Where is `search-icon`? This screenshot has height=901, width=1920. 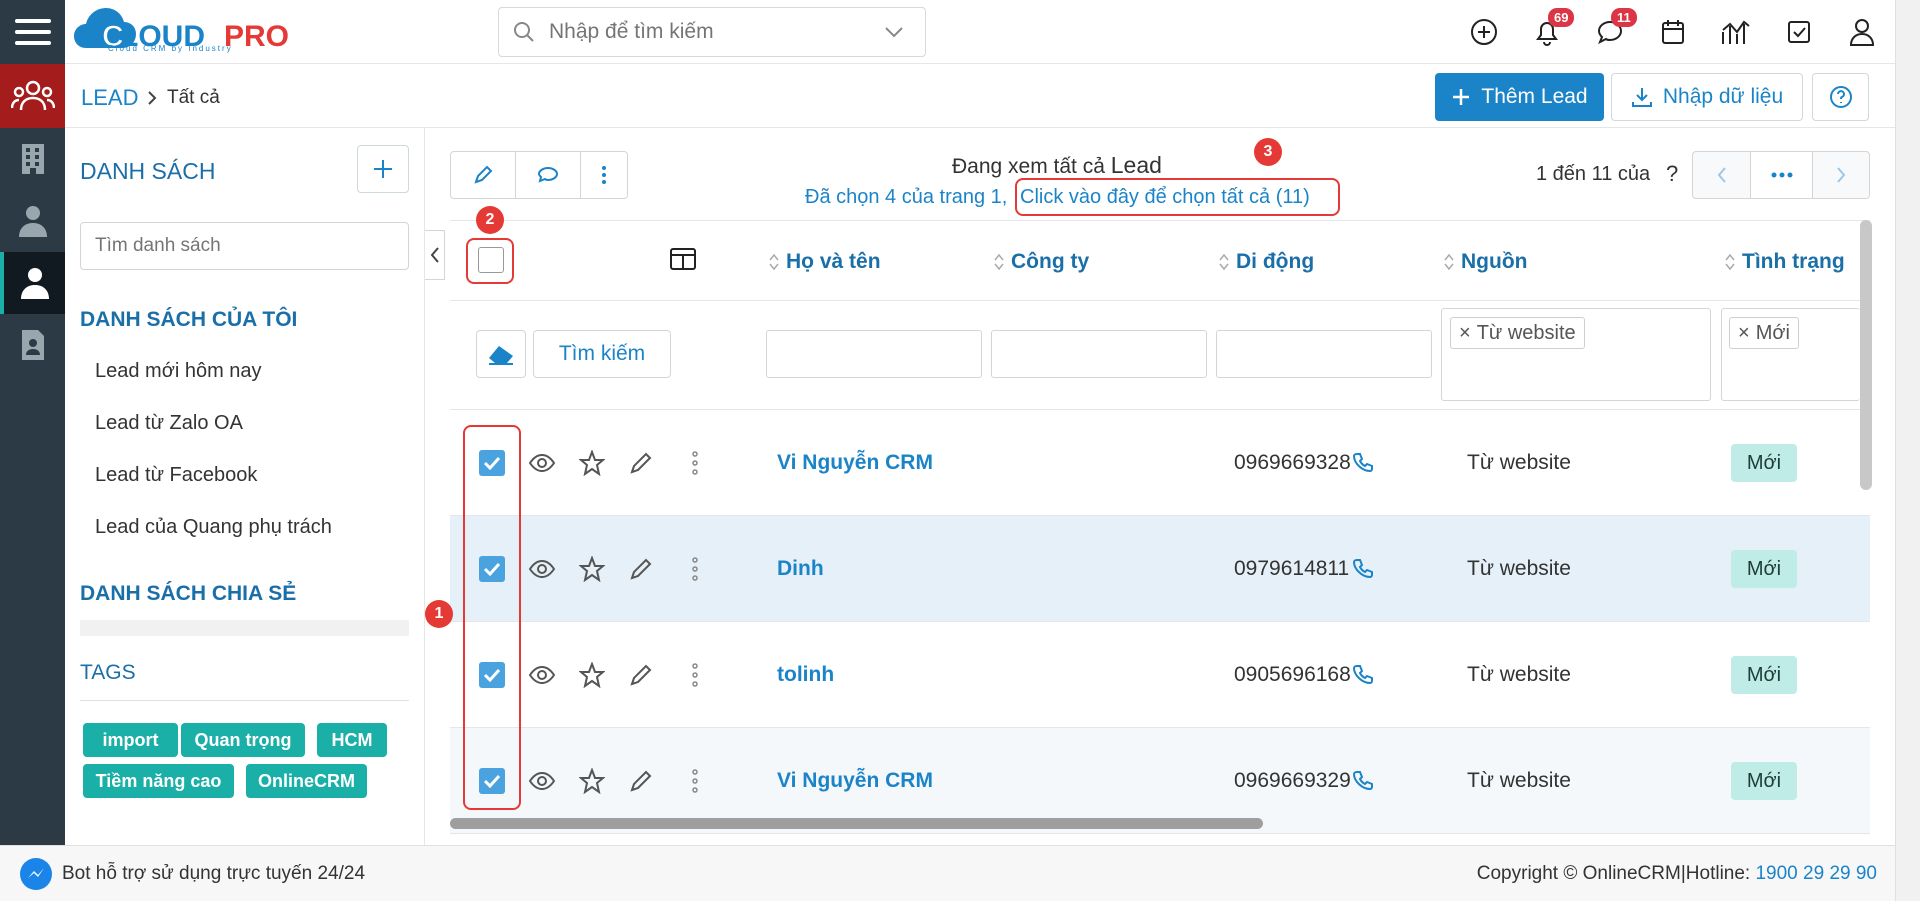 search-icon is located at coordinates (524, 32).